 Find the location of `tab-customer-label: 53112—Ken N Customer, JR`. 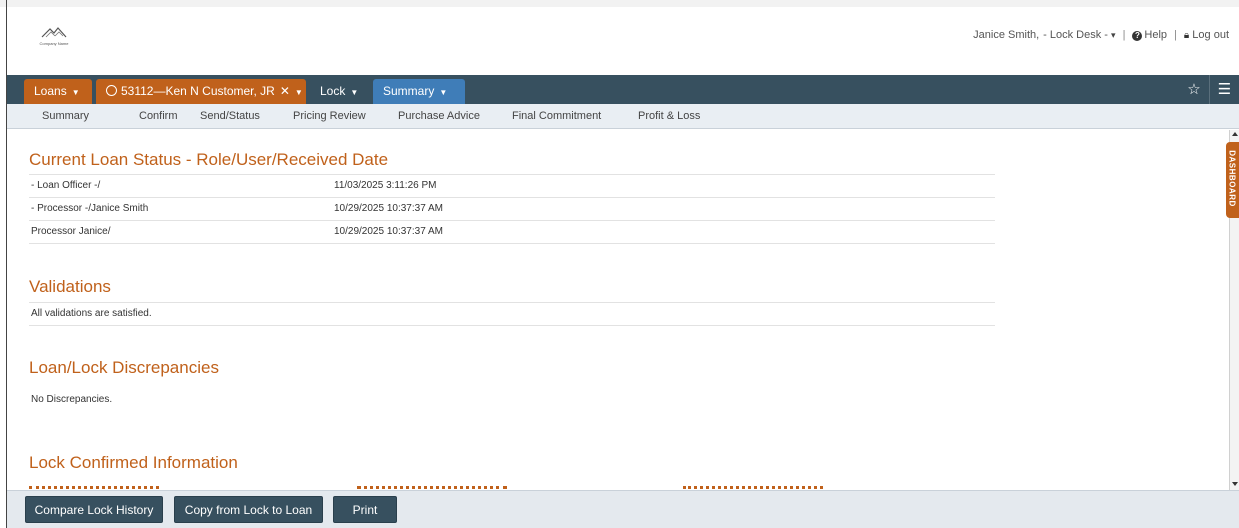

tab-customer-label: 53112—Ken N Customer, JR is located at coordinates (198, 91).